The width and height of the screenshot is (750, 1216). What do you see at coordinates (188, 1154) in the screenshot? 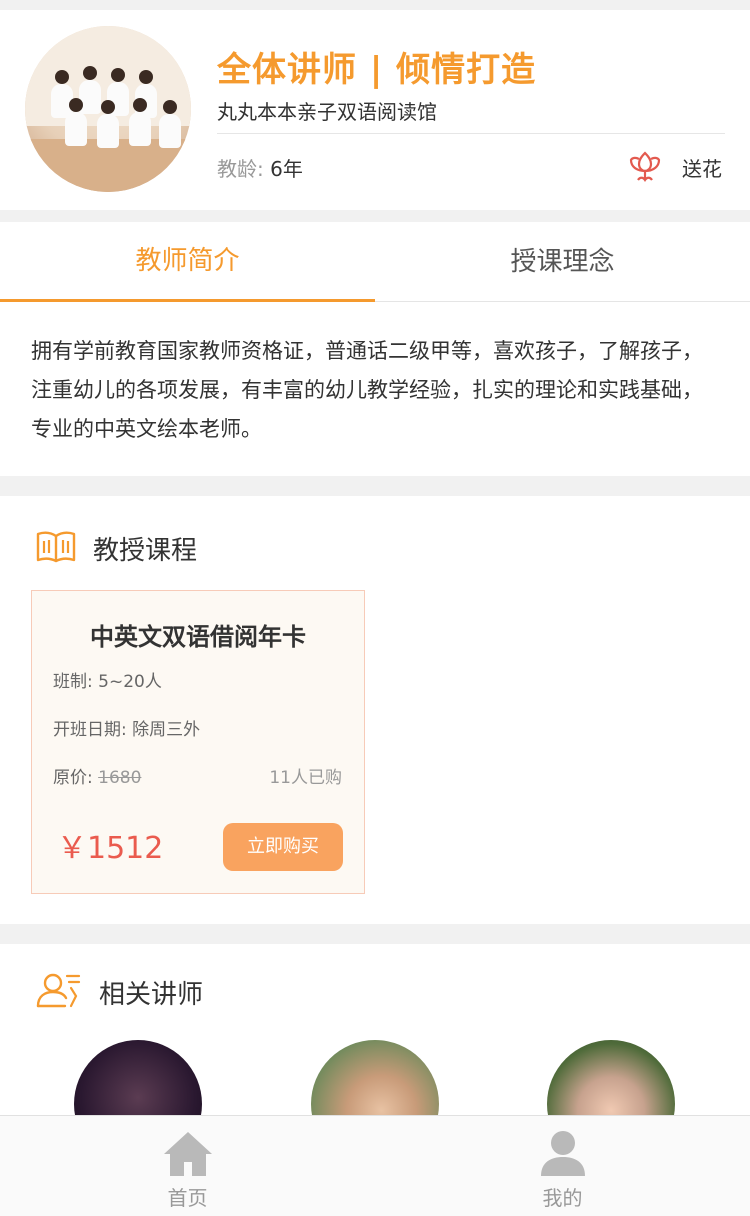
I see `home-icon` at bounding box center [188, 1154].